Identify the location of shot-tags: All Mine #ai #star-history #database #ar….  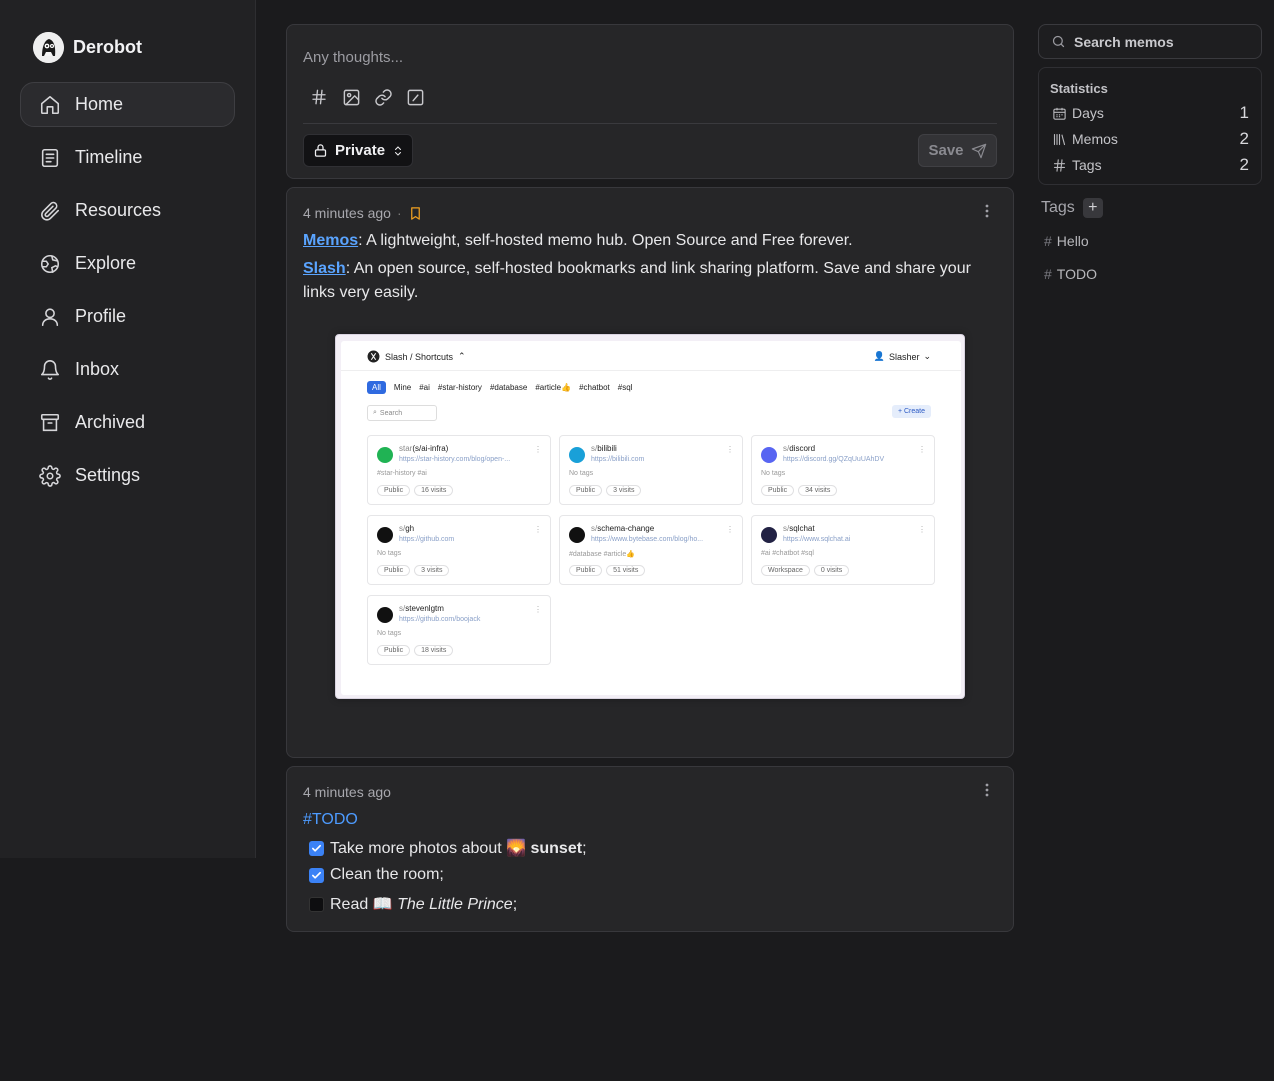
(499, 387).